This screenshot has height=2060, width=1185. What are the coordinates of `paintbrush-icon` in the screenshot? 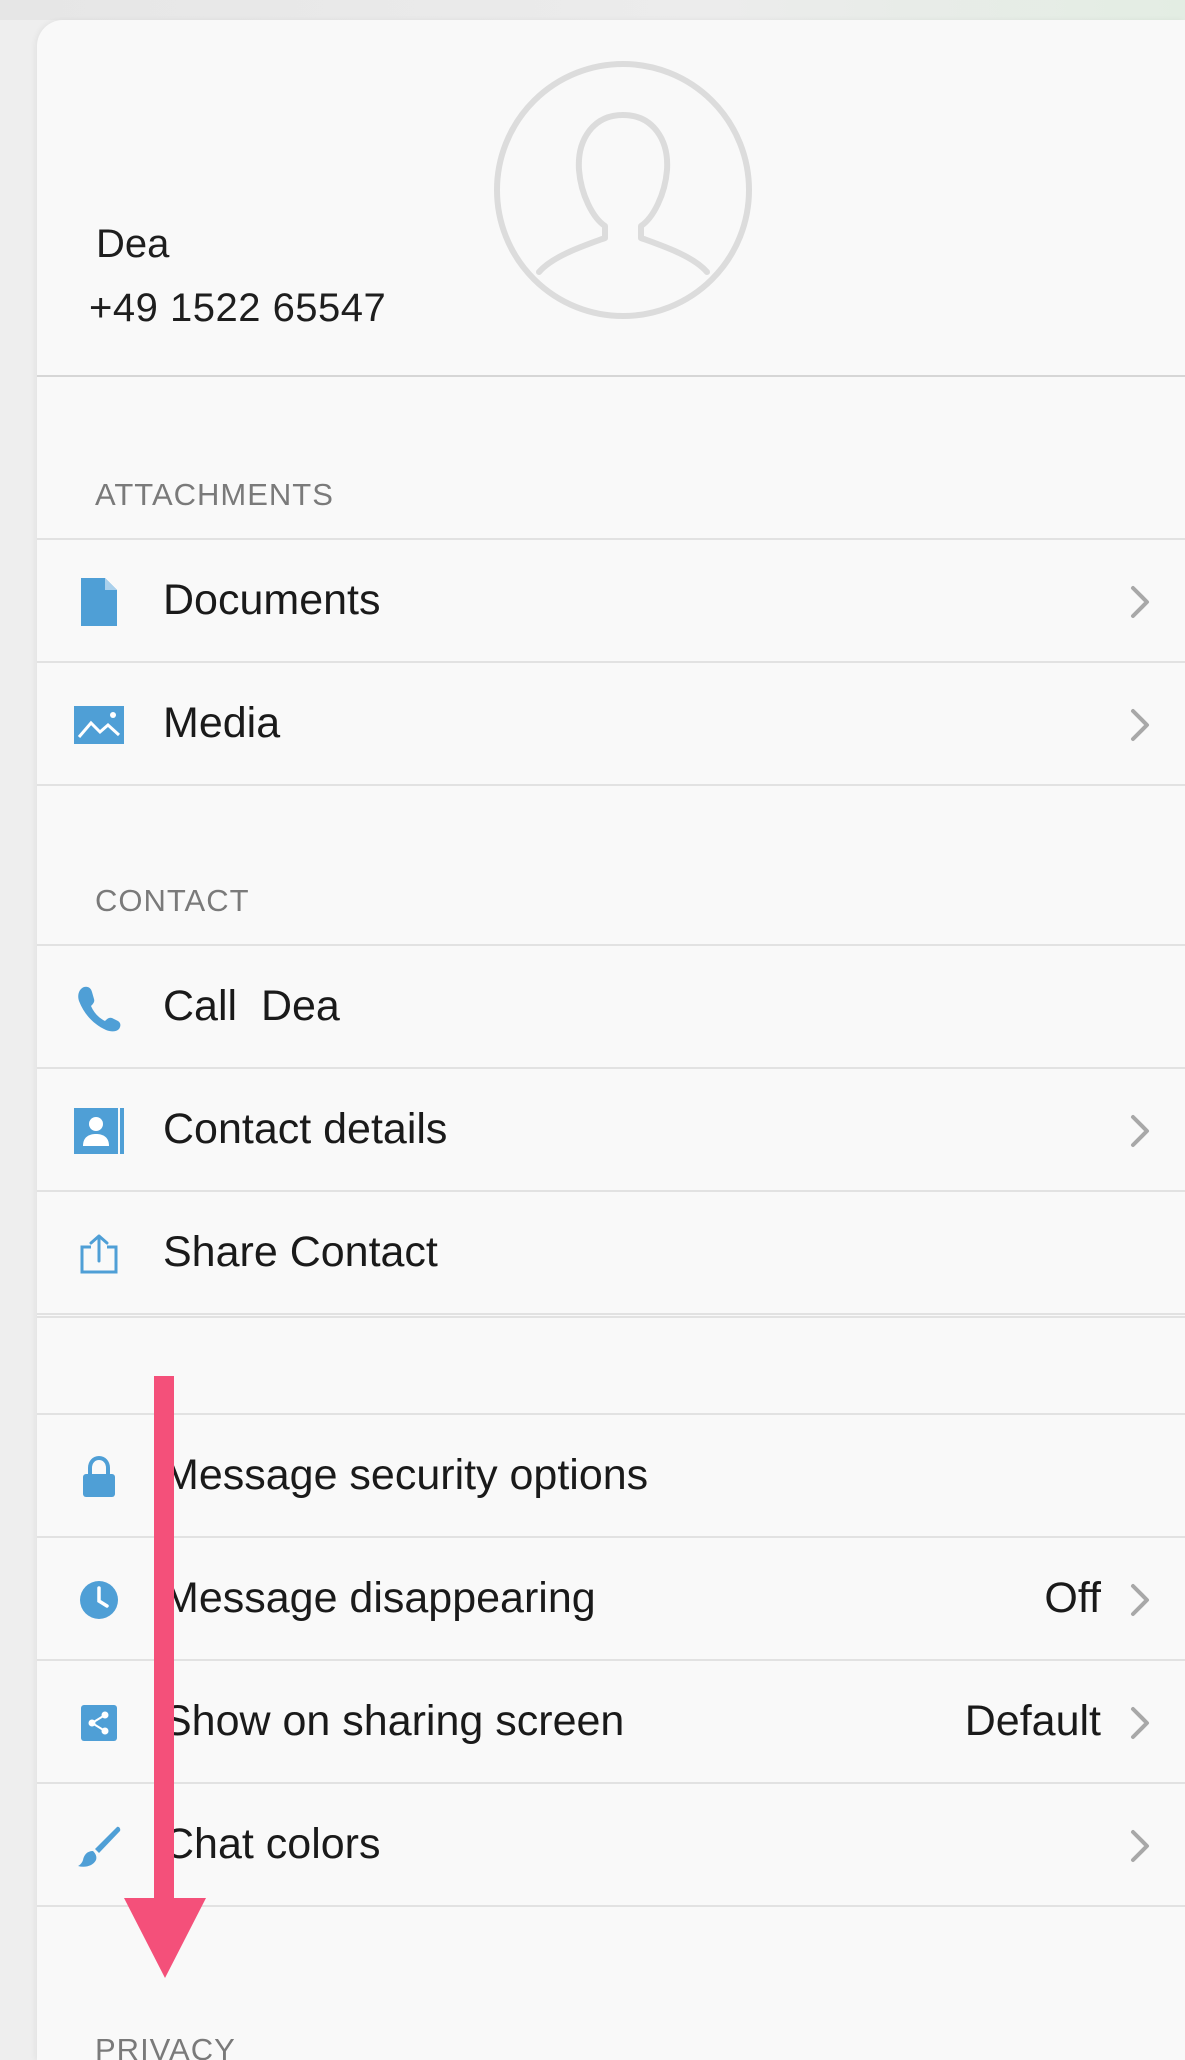 It's located at (99, 1846).